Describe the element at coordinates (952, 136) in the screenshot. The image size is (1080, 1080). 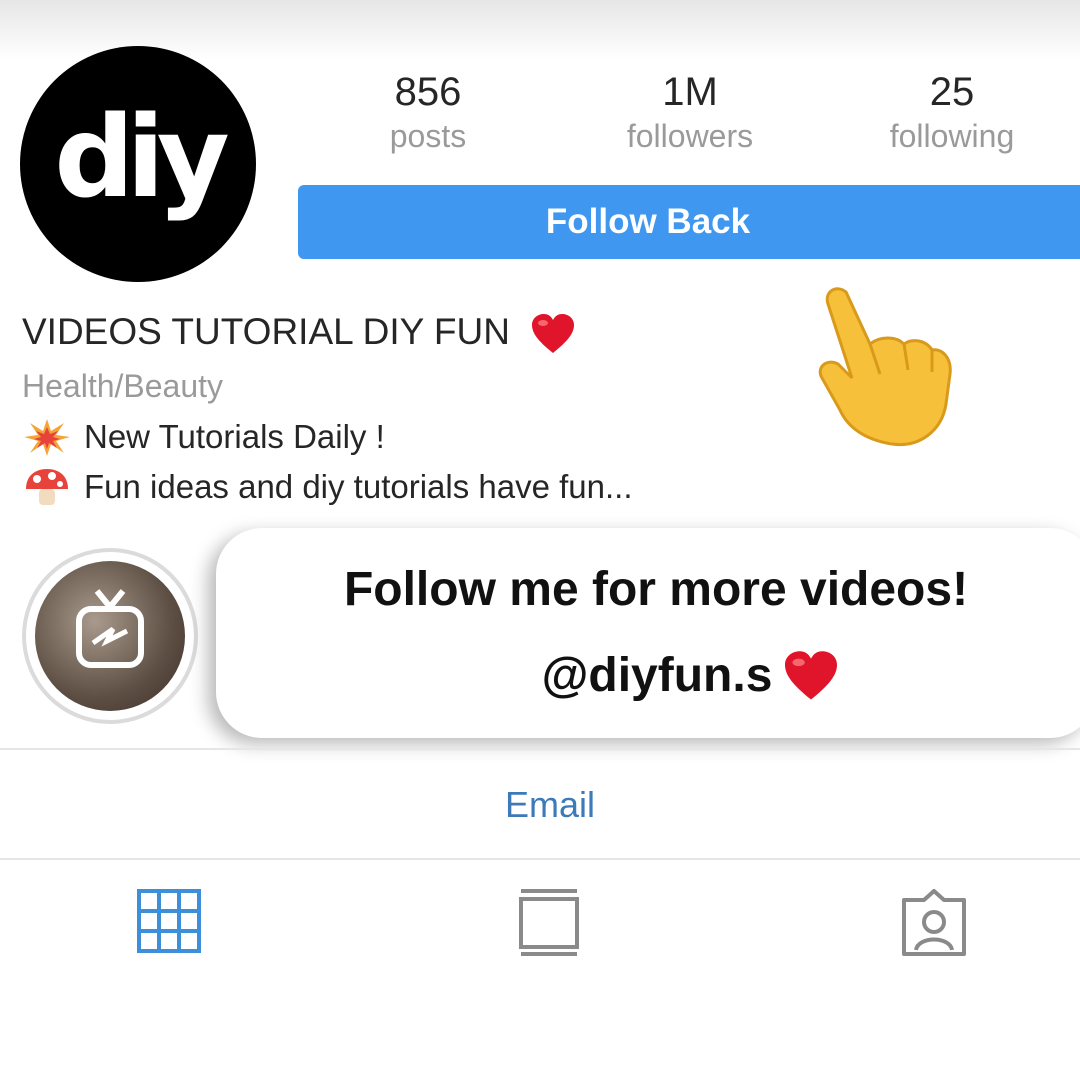
I see `following-label: following` at that location.